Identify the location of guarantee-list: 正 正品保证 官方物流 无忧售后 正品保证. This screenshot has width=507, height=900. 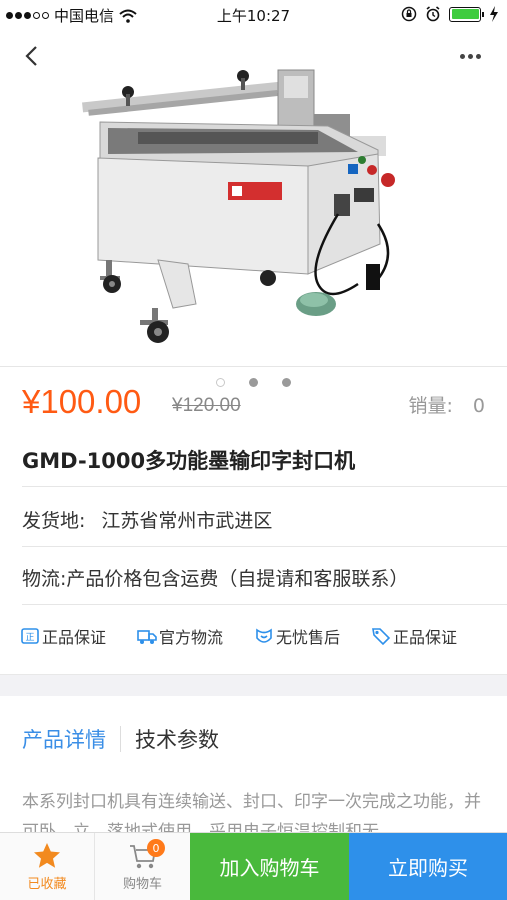
(254, 636).